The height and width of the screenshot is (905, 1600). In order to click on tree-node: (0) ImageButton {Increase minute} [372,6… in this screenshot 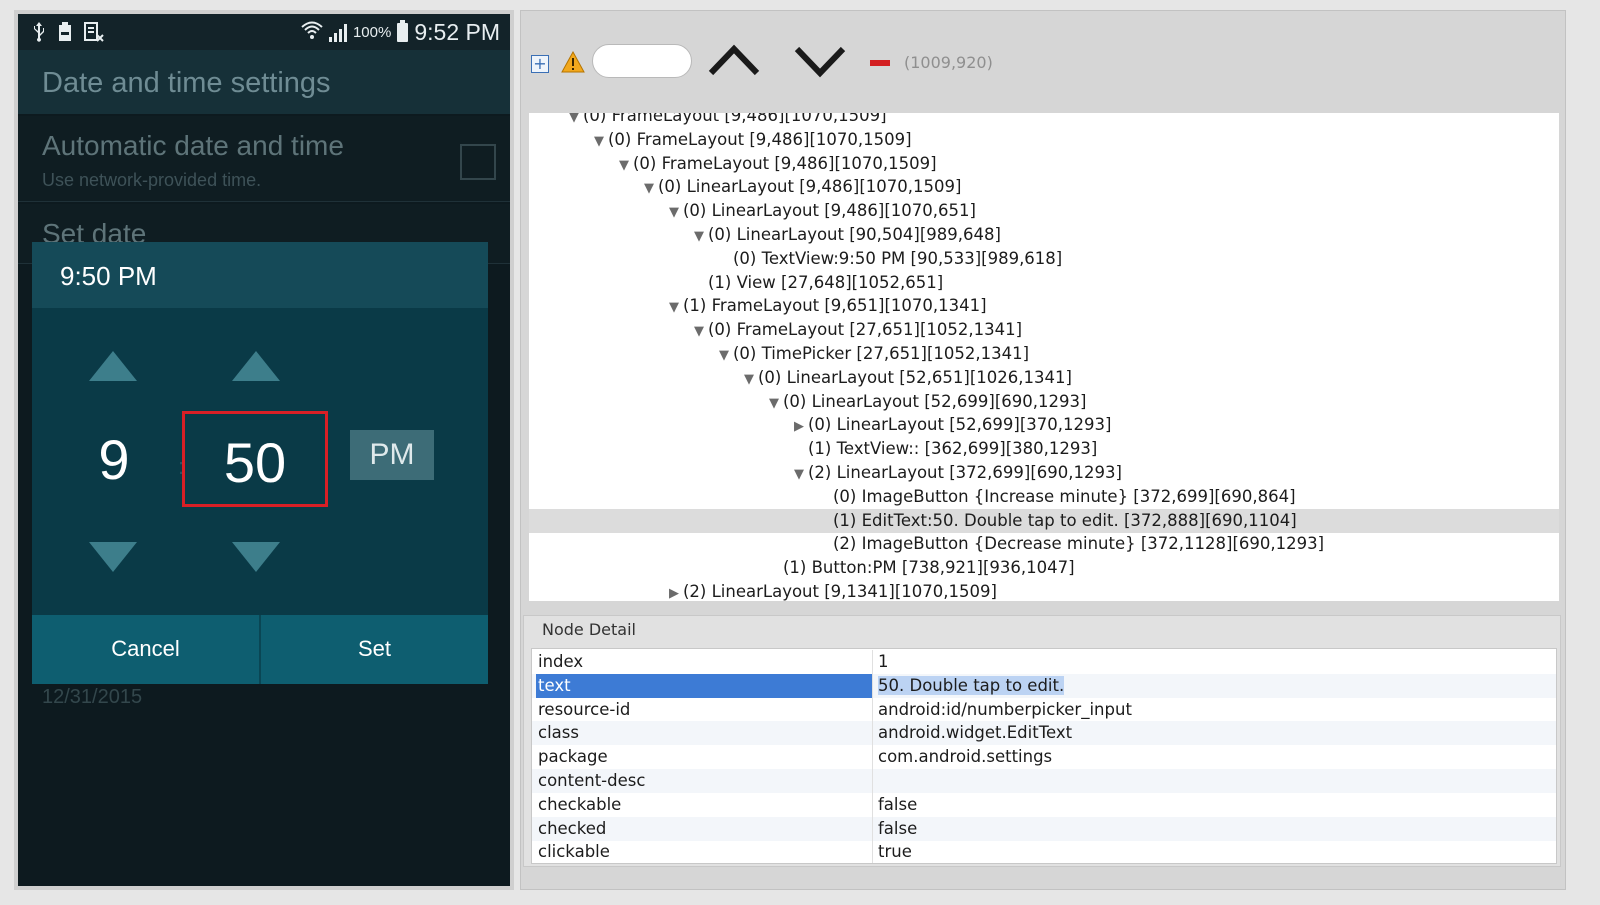, I will do `click(1044, 497)`.